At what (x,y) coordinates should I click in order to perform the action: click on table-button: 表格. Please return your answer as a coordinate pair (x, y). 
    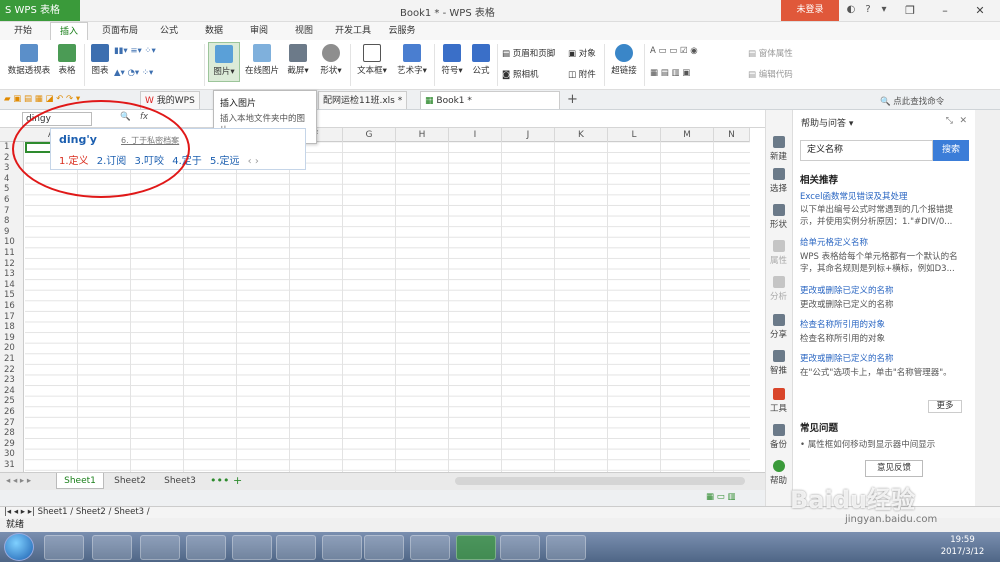
    Looking at the image, I should click on (67, 59).